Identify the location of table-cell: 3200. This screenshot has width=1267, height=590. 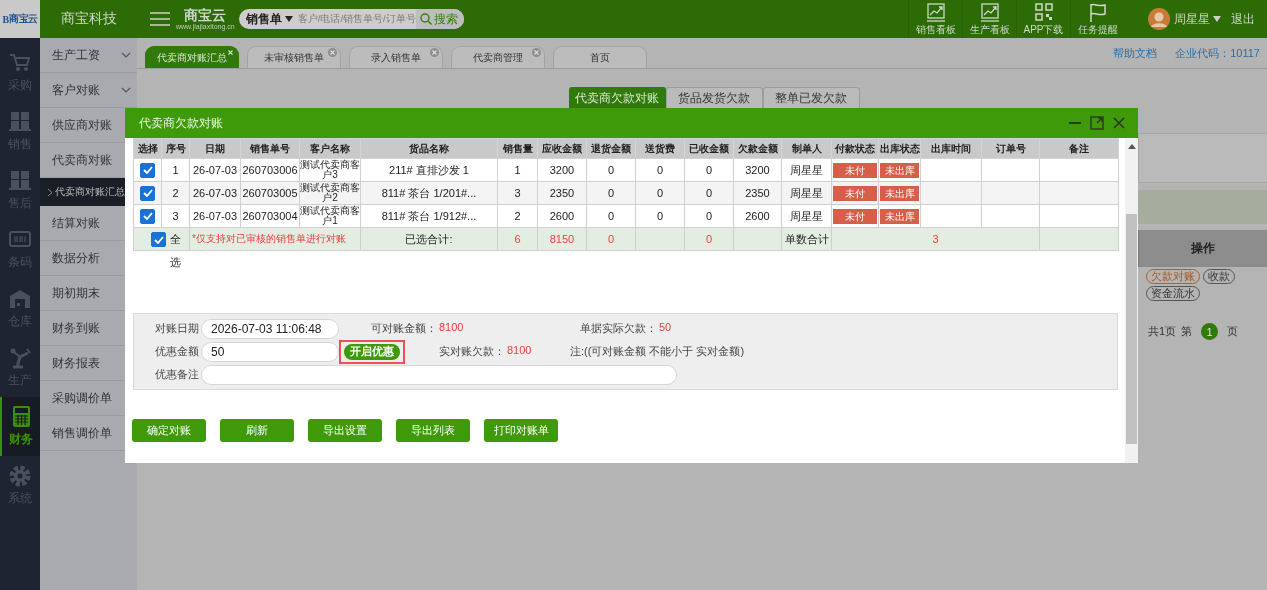
(757, 170).